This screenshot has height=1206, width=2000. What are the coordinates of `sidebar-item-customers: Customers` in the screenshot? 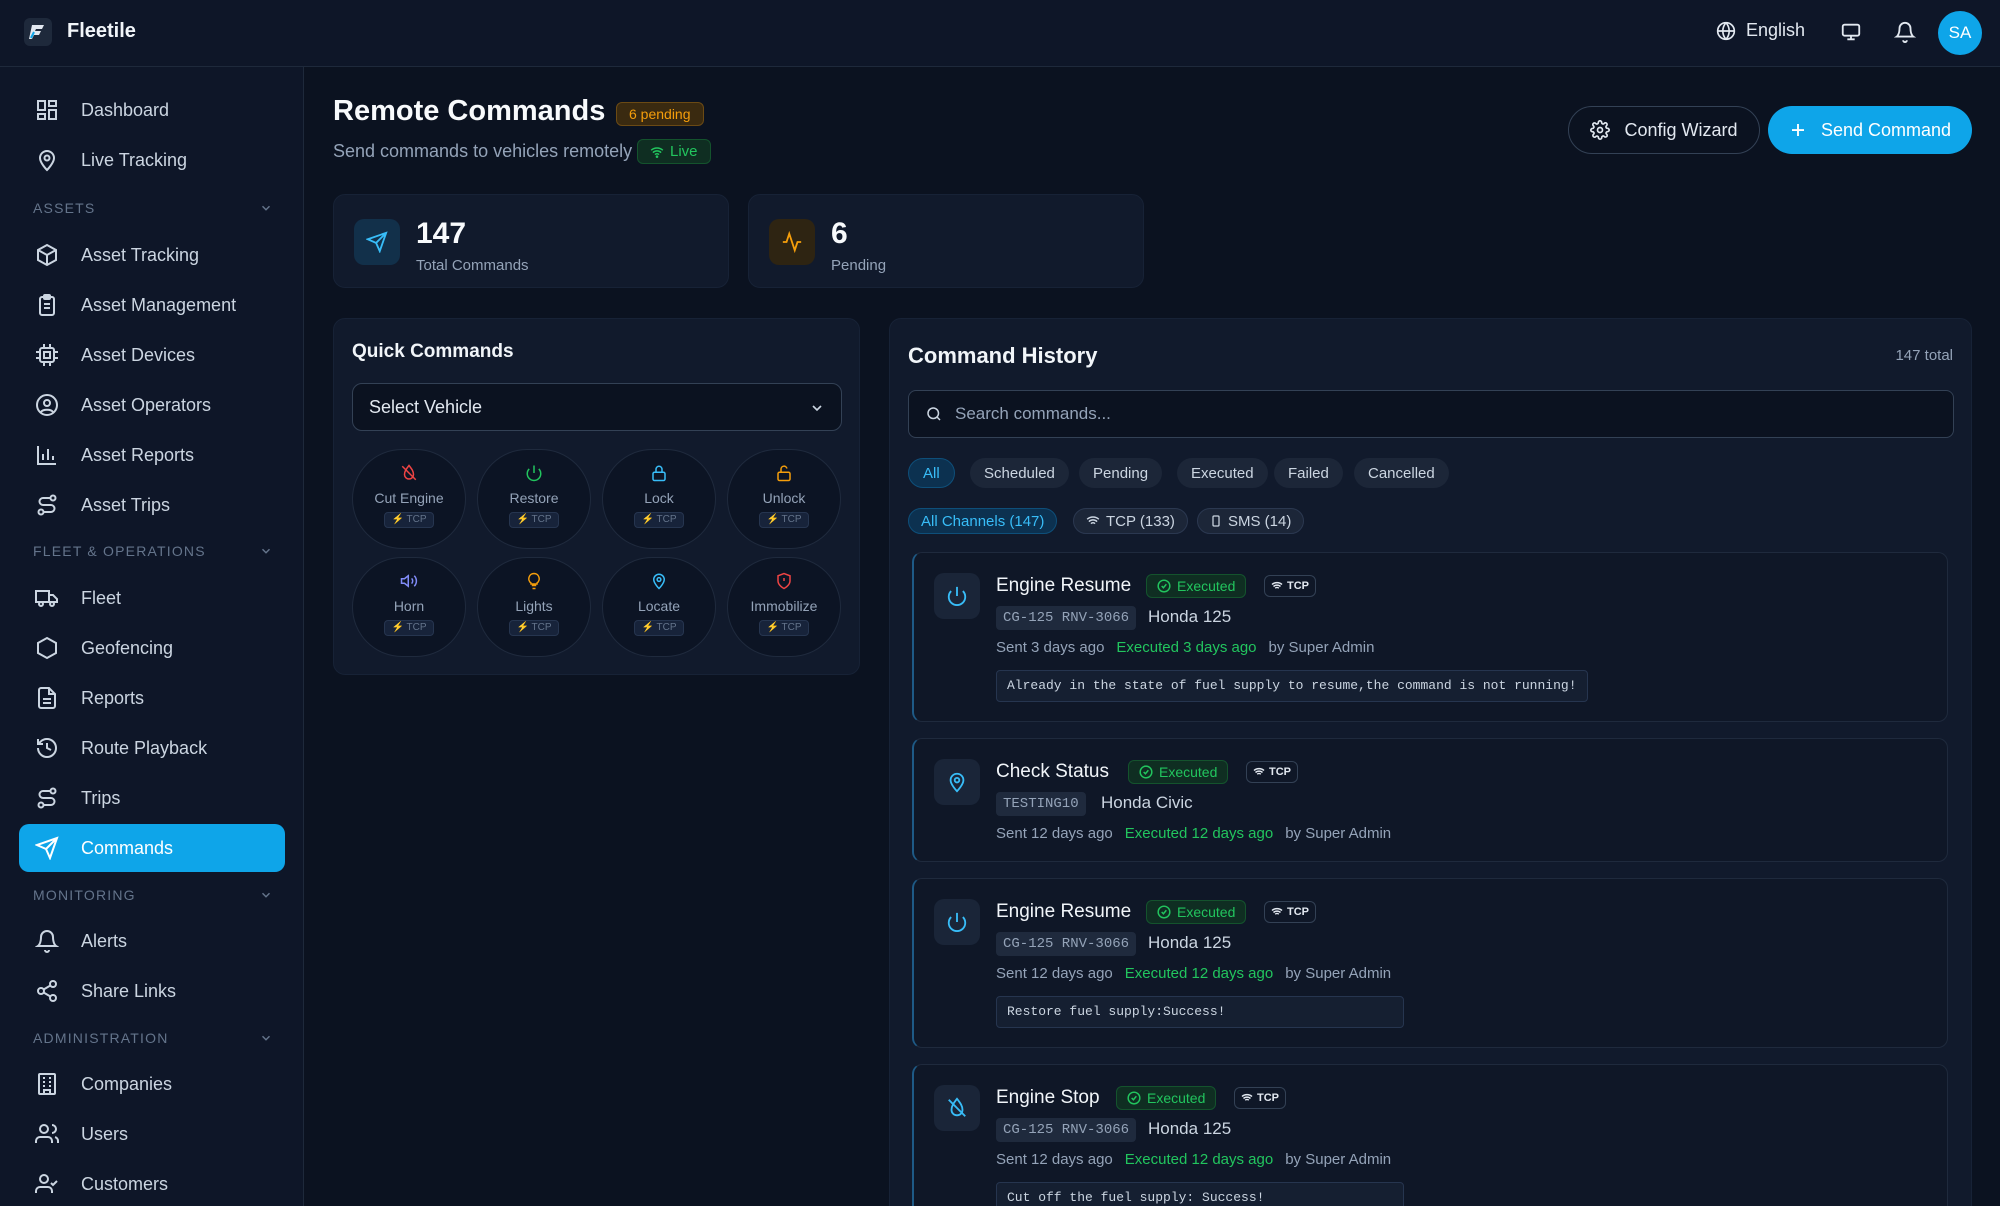 It's located at (152, 1183).